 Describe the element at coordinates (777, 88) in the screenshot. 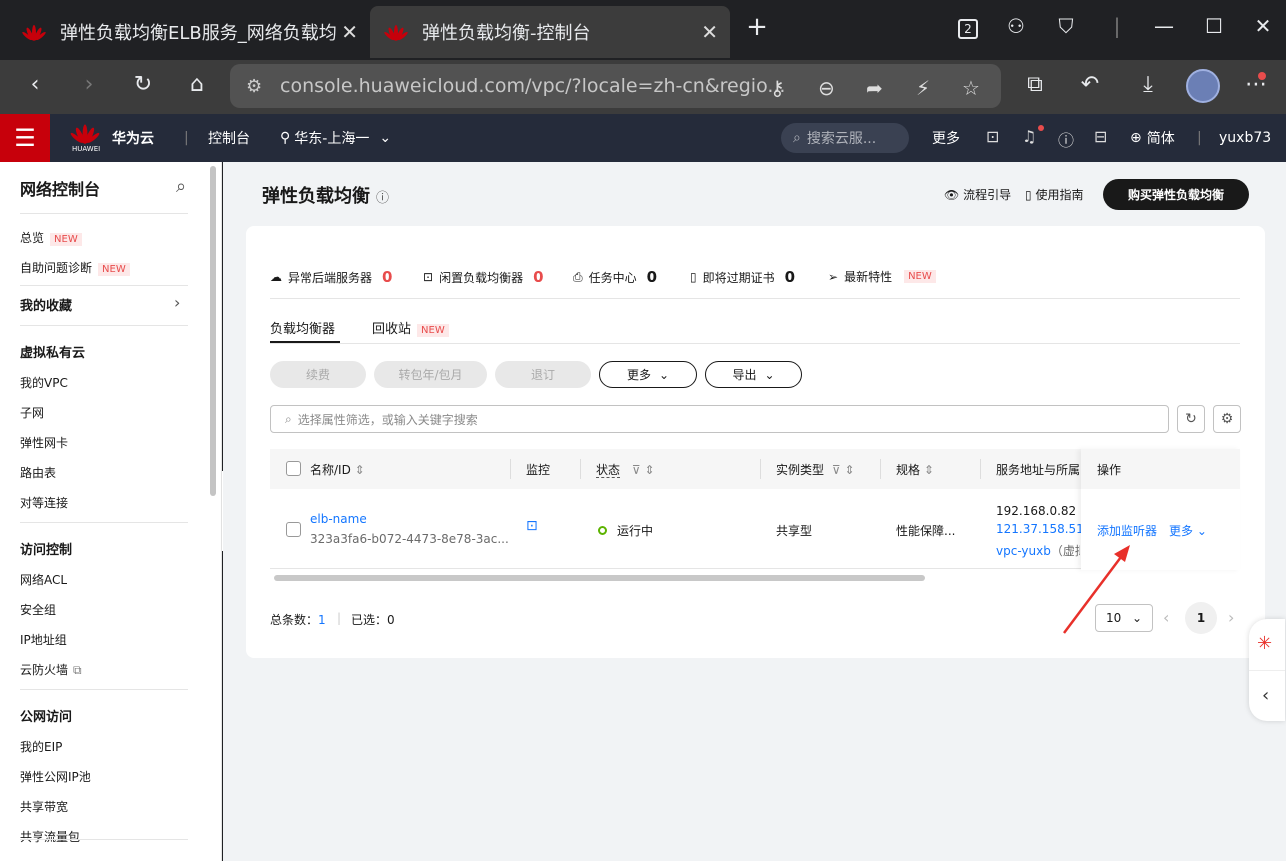

I see `key-icon: ⚷` at that location.